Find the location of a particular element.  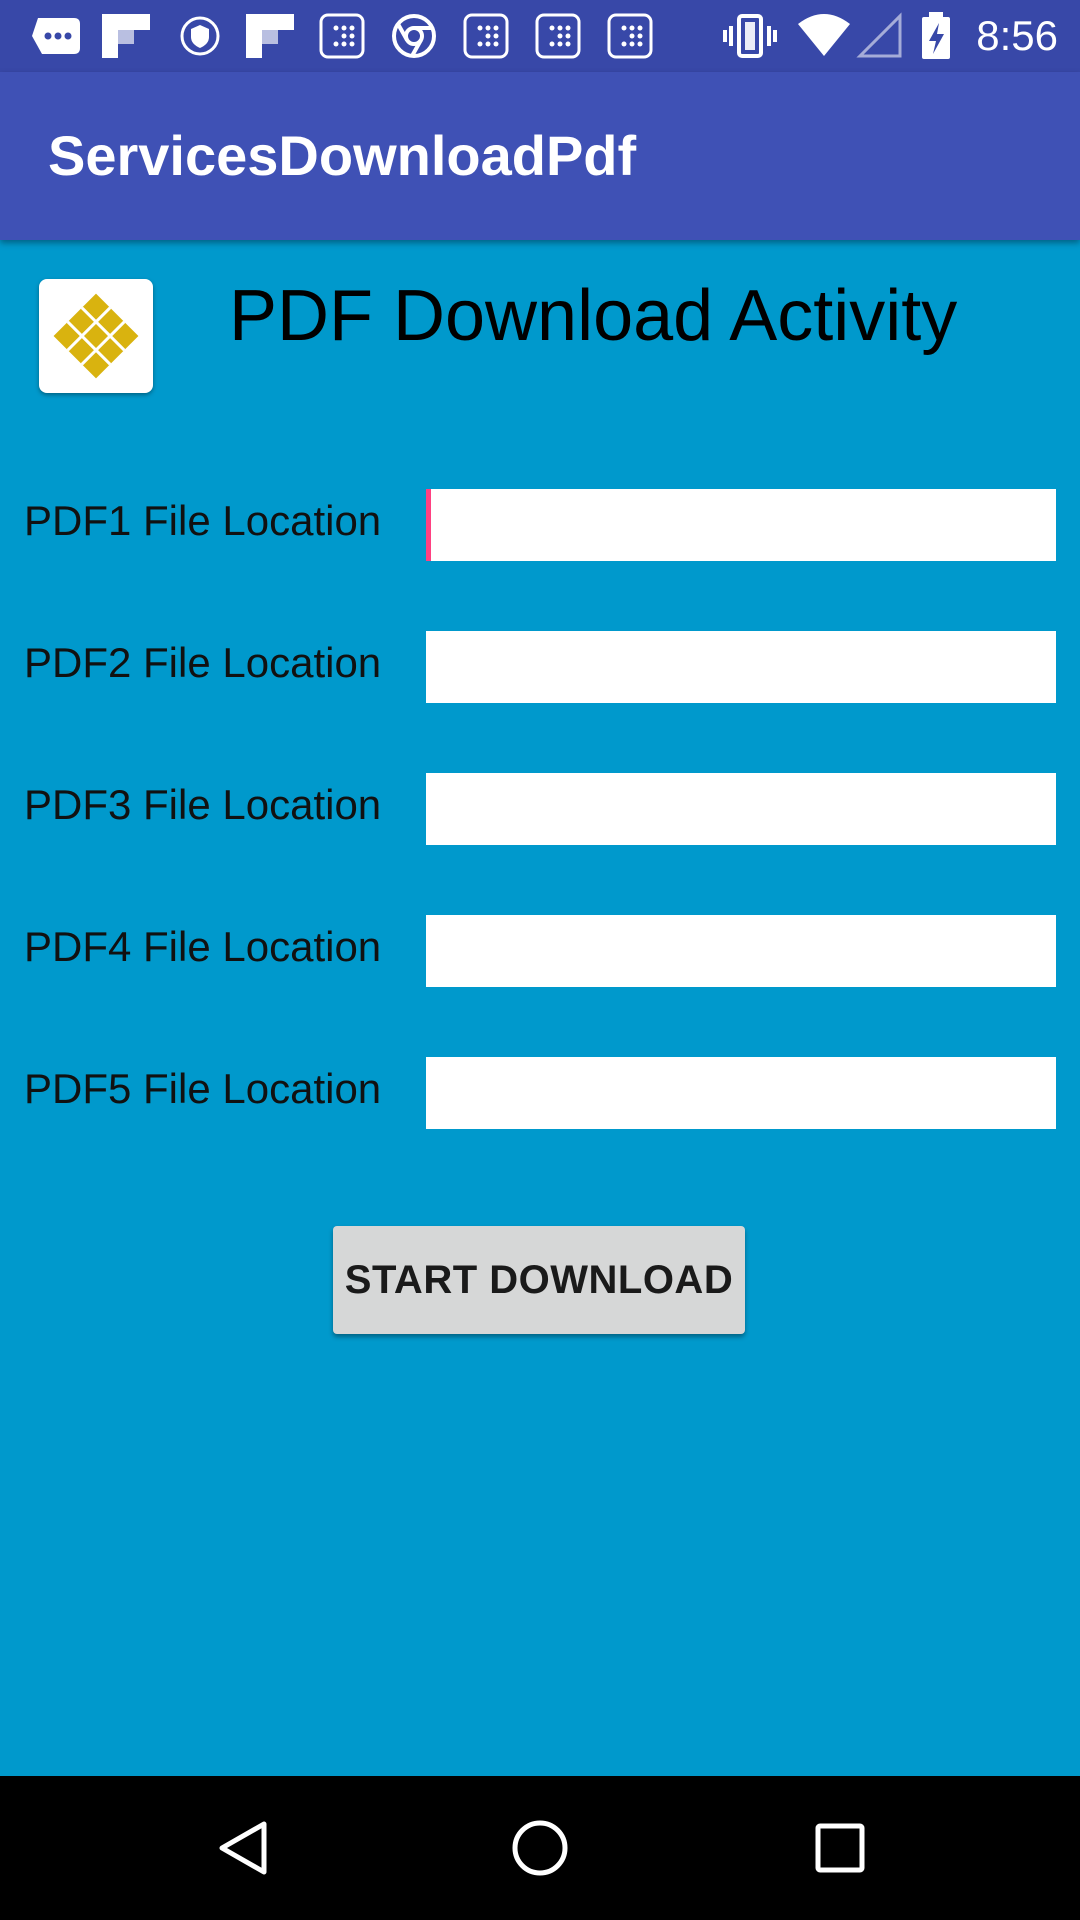

pdf1-location-input is located at coordinates (741, 525).